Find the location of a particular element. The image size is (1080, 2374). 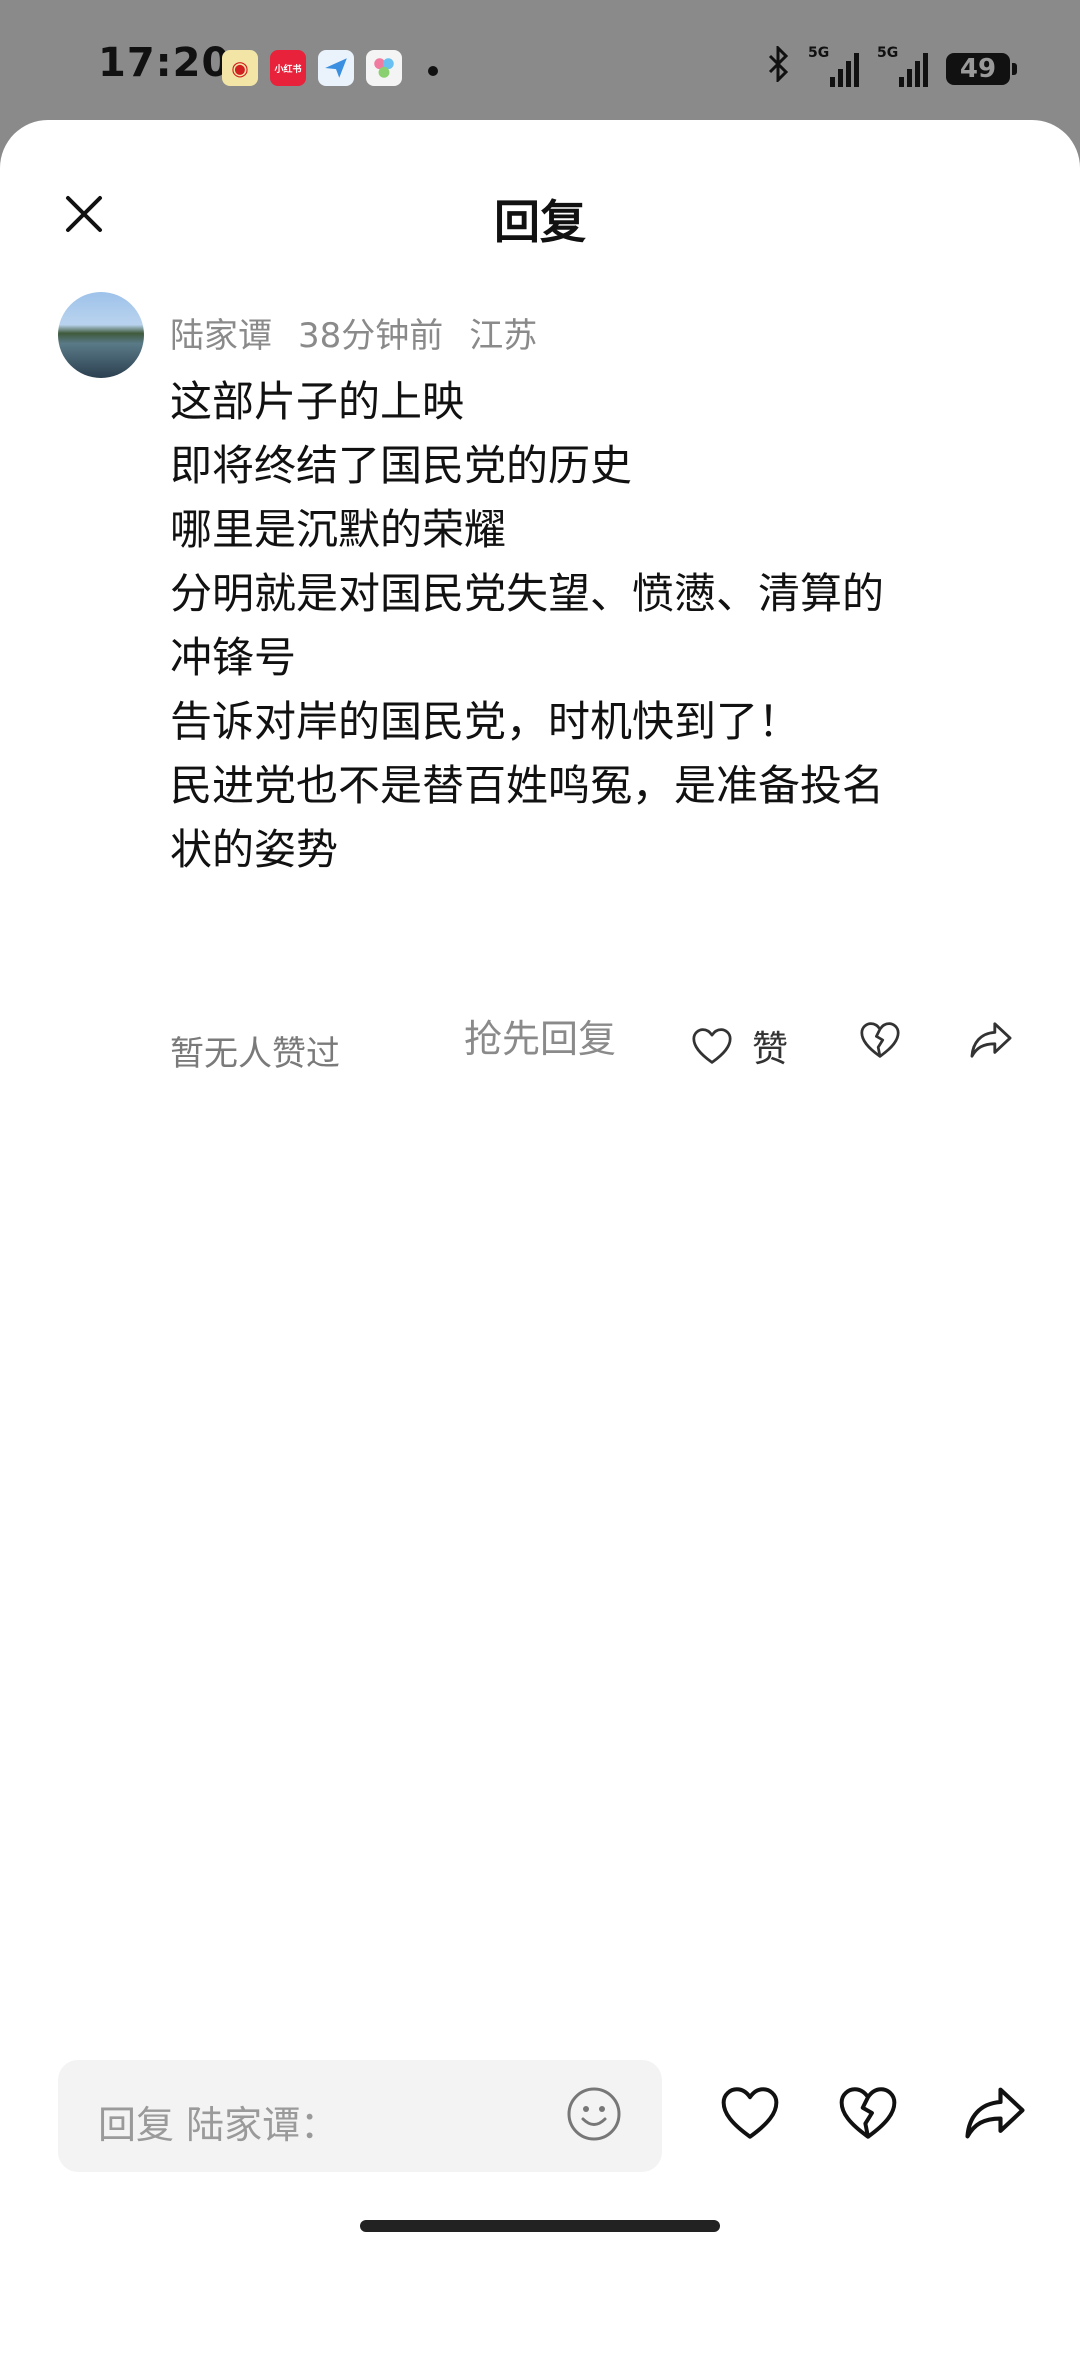

bottom-share-button is located at coordinates (995, 2115).